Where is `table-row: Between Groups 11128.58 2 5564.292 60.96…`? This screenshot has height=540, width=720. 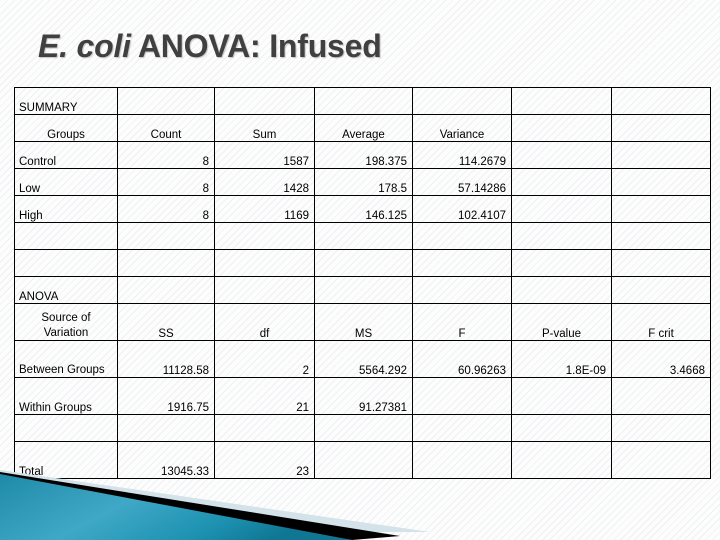
table-row: Between Groups 11128.58 2 5564.292 60.96… is located at coordinates (362, 359).